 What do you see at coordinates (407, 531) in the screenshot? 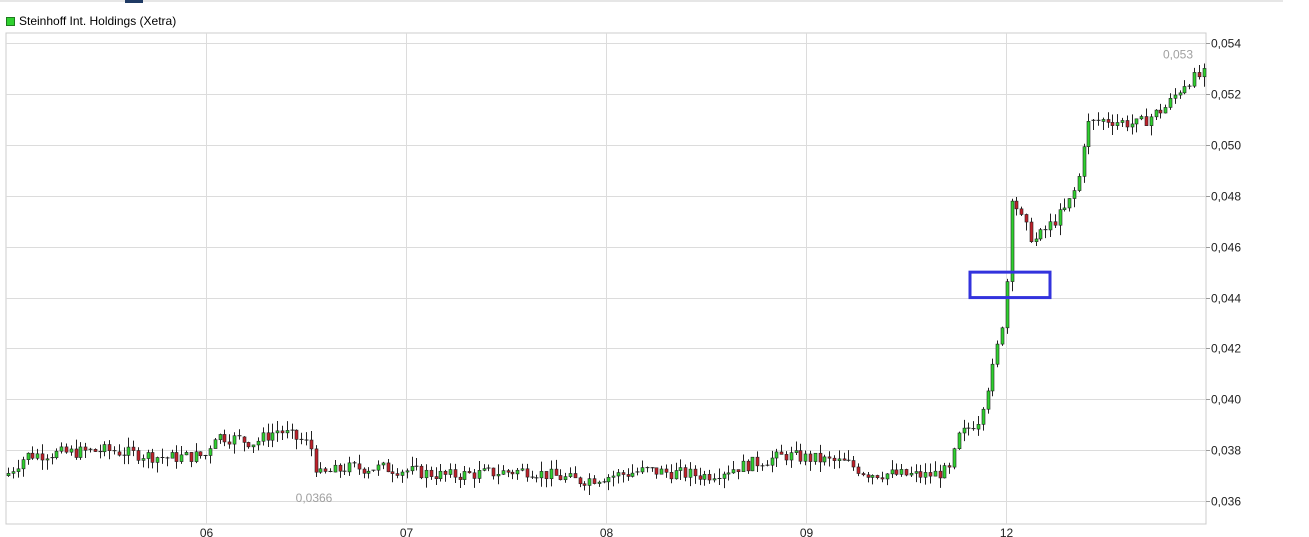
I see `x-tick-label: 07` at bounding box center [407, 531].